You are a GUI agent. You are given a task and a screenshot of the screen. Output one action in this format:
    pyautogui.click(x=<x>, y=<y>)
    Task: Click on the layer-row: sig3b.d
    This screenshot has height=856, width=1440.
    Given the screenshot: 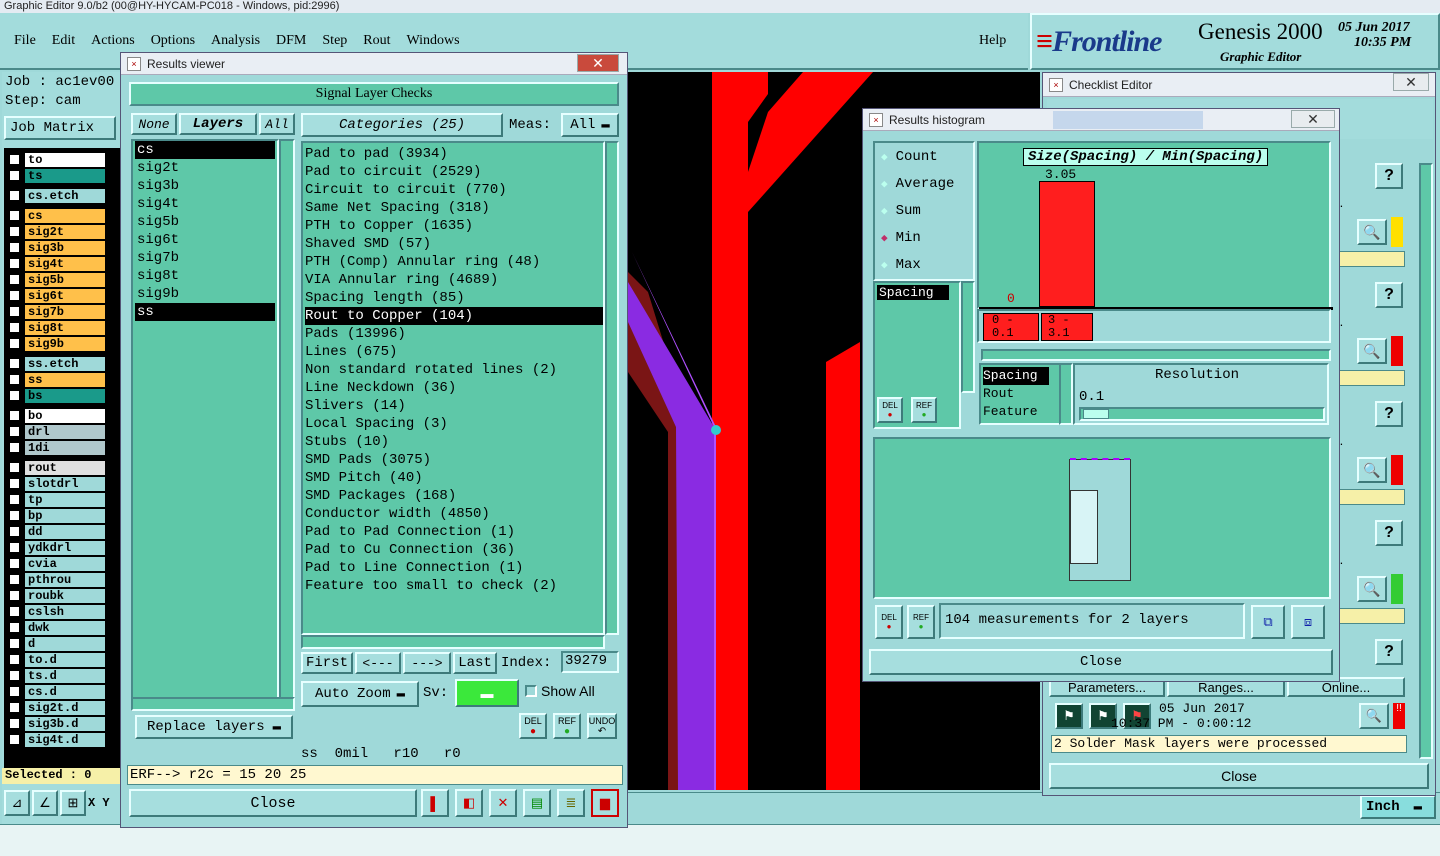 What is the action you would take?
    pyautogui.click(x=56, y=723)
    